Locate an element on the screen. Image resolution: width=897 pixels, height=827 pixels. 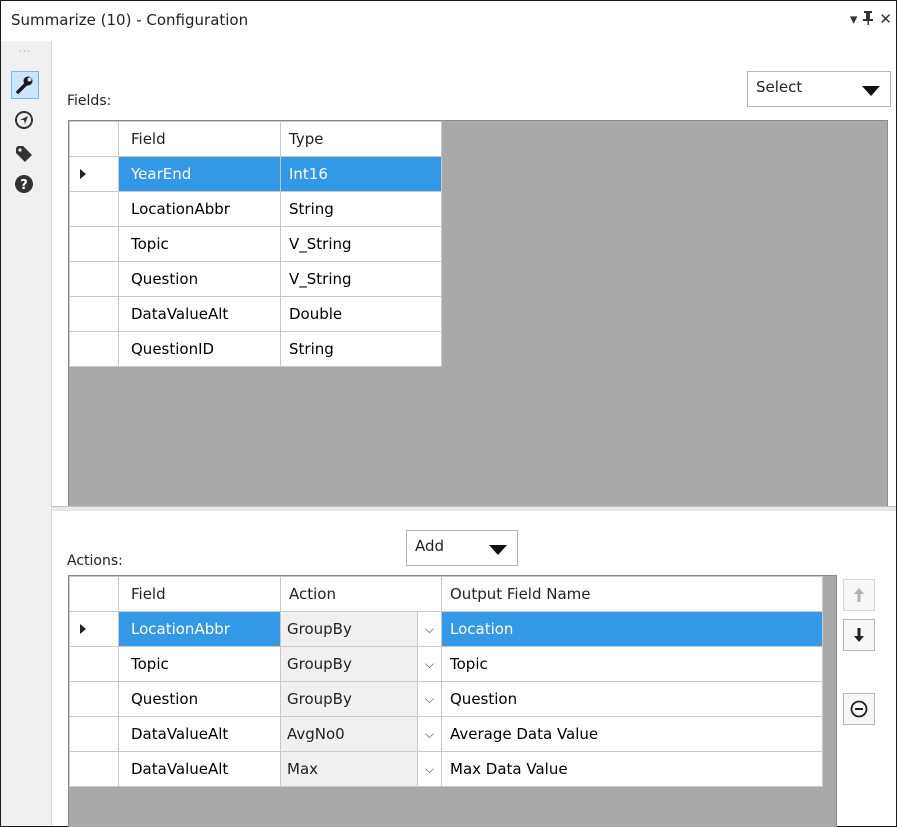
field-name-cell: YearEnd is located at coordinates (199, 174).